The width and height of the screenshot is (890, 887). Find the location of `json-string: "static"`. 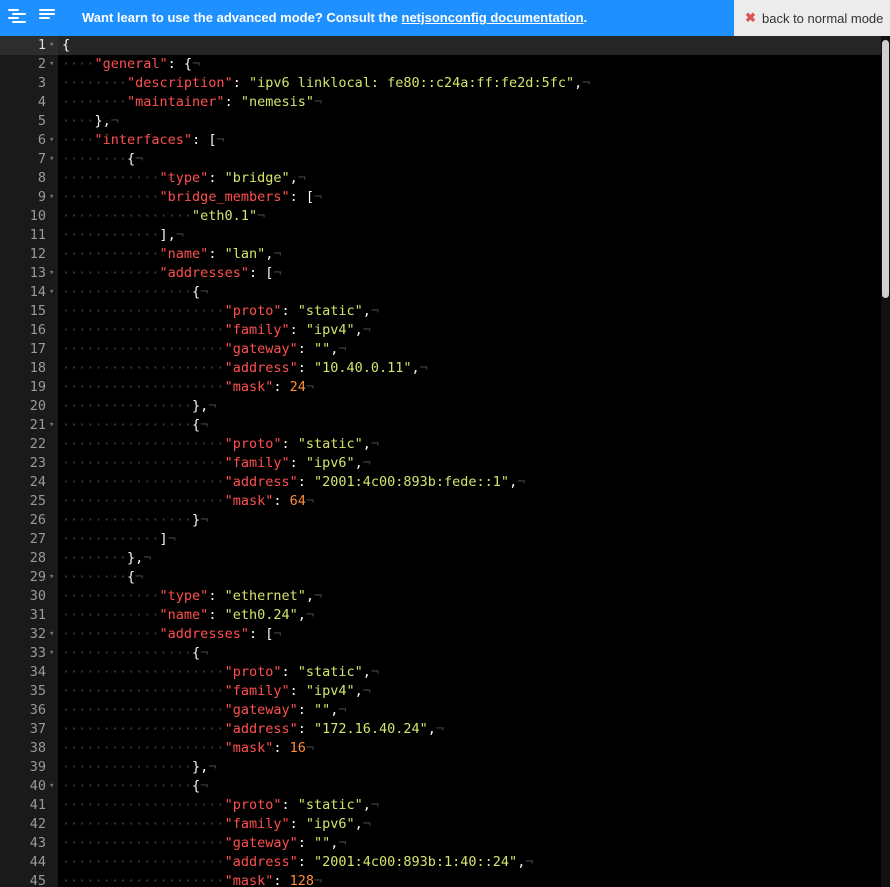

json-string: "static" is located at coordinates (330, 311).